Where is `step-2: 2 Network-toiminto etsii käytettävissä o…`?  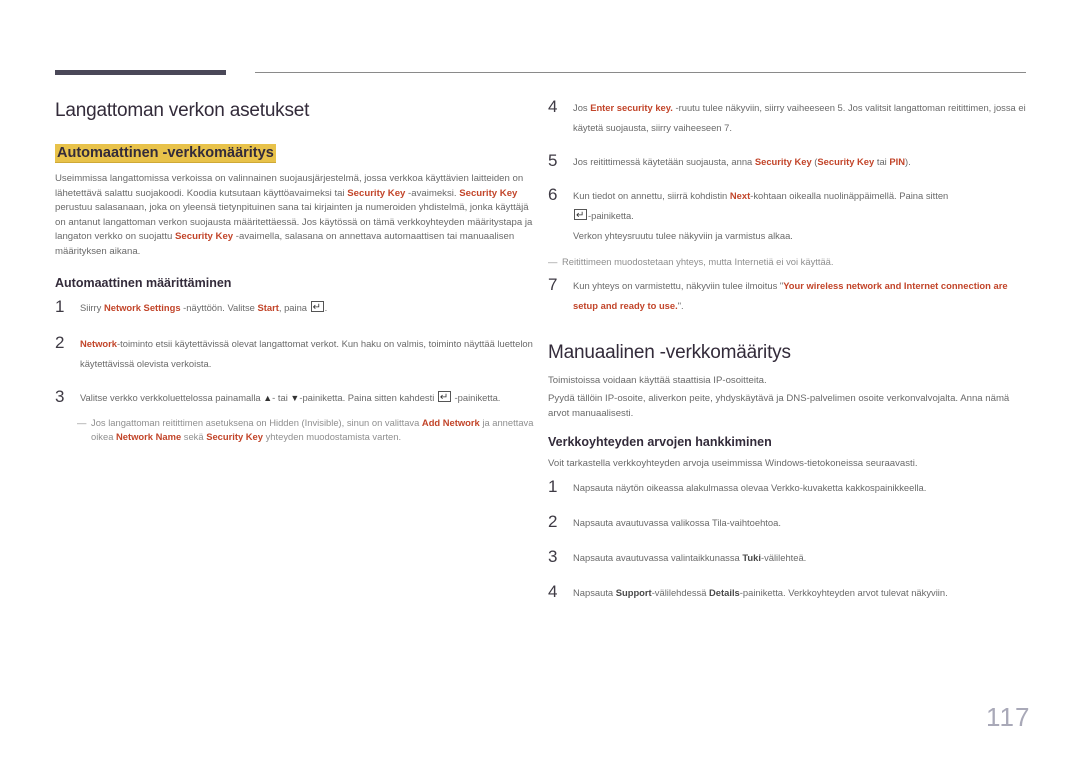
step-2: 2 Network-toiminto etsii käytettävissä o… is located at coordinates (295, 353).